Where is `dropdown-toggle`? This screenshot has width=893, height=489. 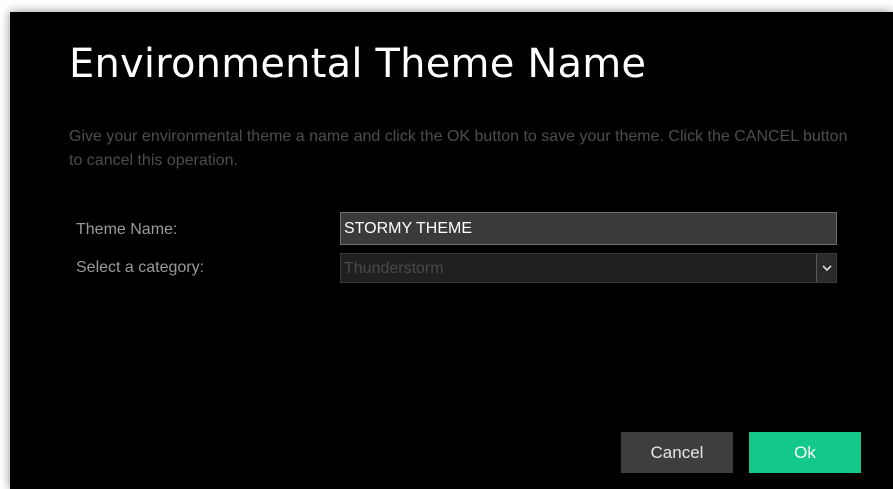
dropdown-toggle is located at coordinates (826, 268).